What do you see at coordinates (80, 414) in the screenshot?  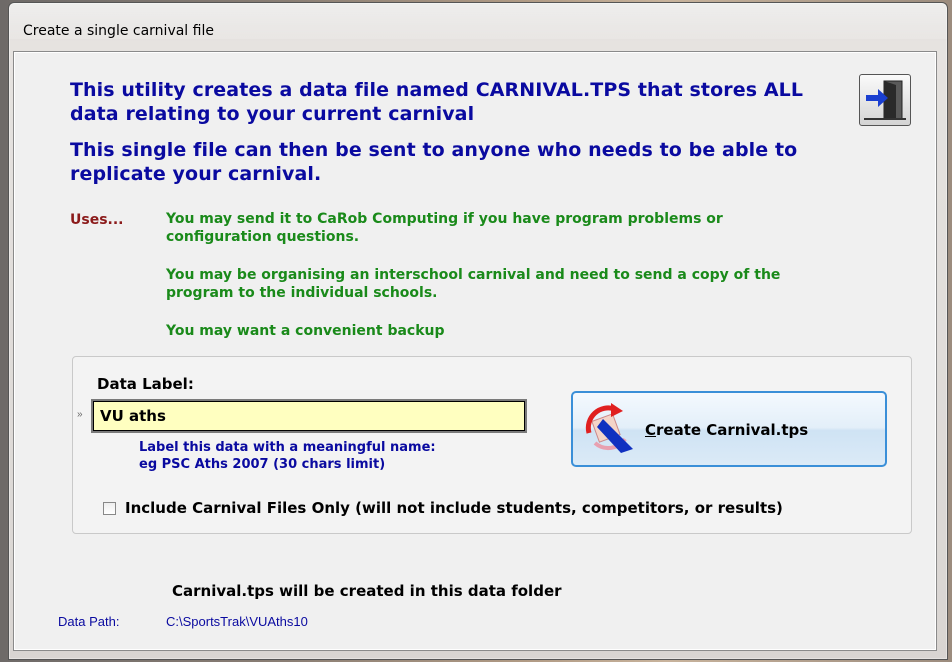 I see `field-marker-icon: »` at bounding box center [80, 414].